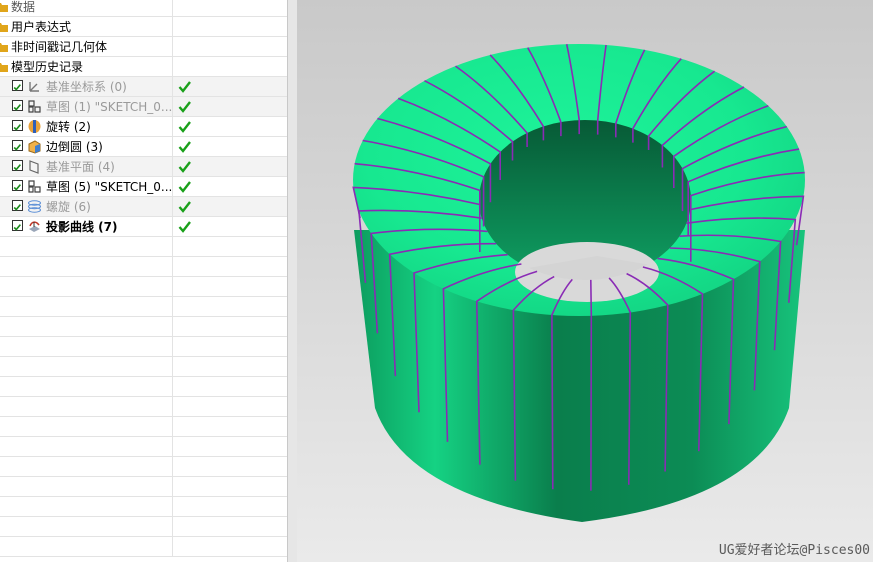 The image size is (873, 562). Describe the element at coordinates (34, 226) in the screenshot. I see `project-curve-icon` at that location.